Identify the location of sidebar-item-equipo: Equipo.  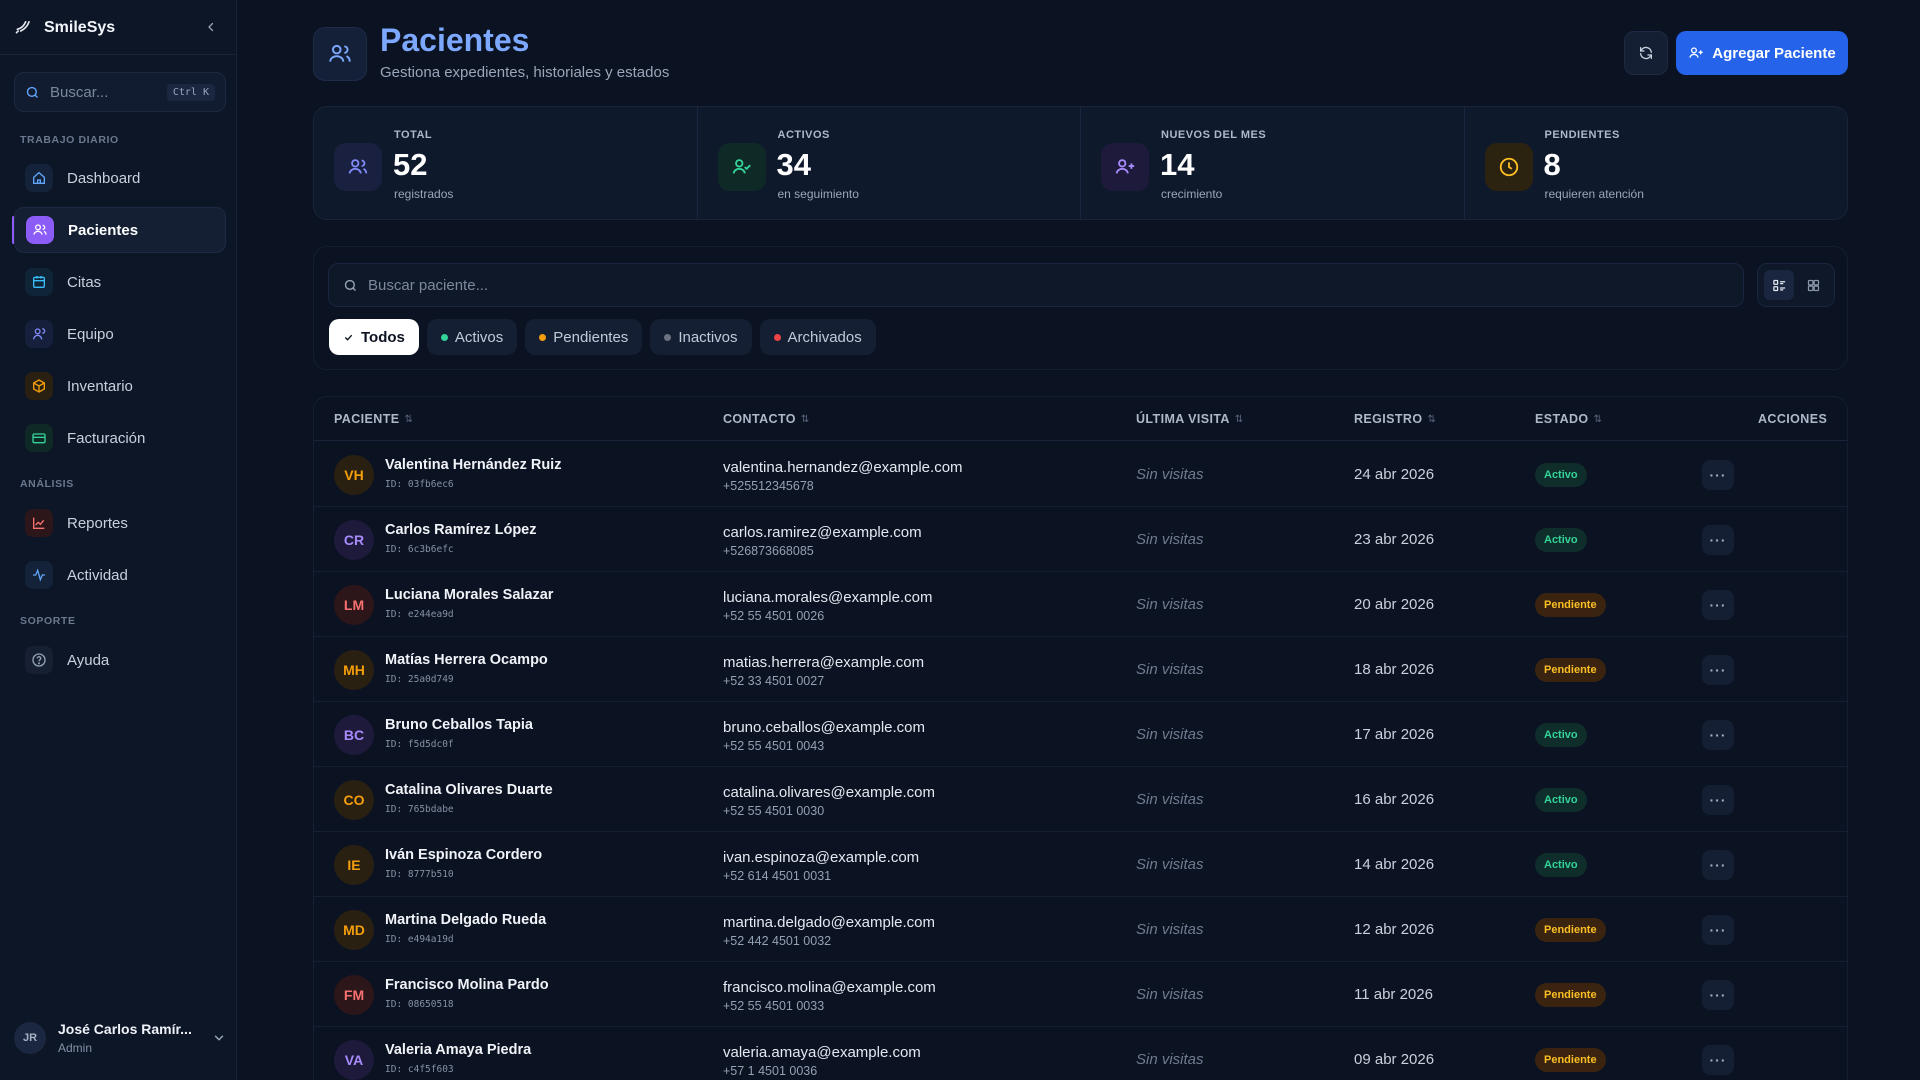
(120, 334).